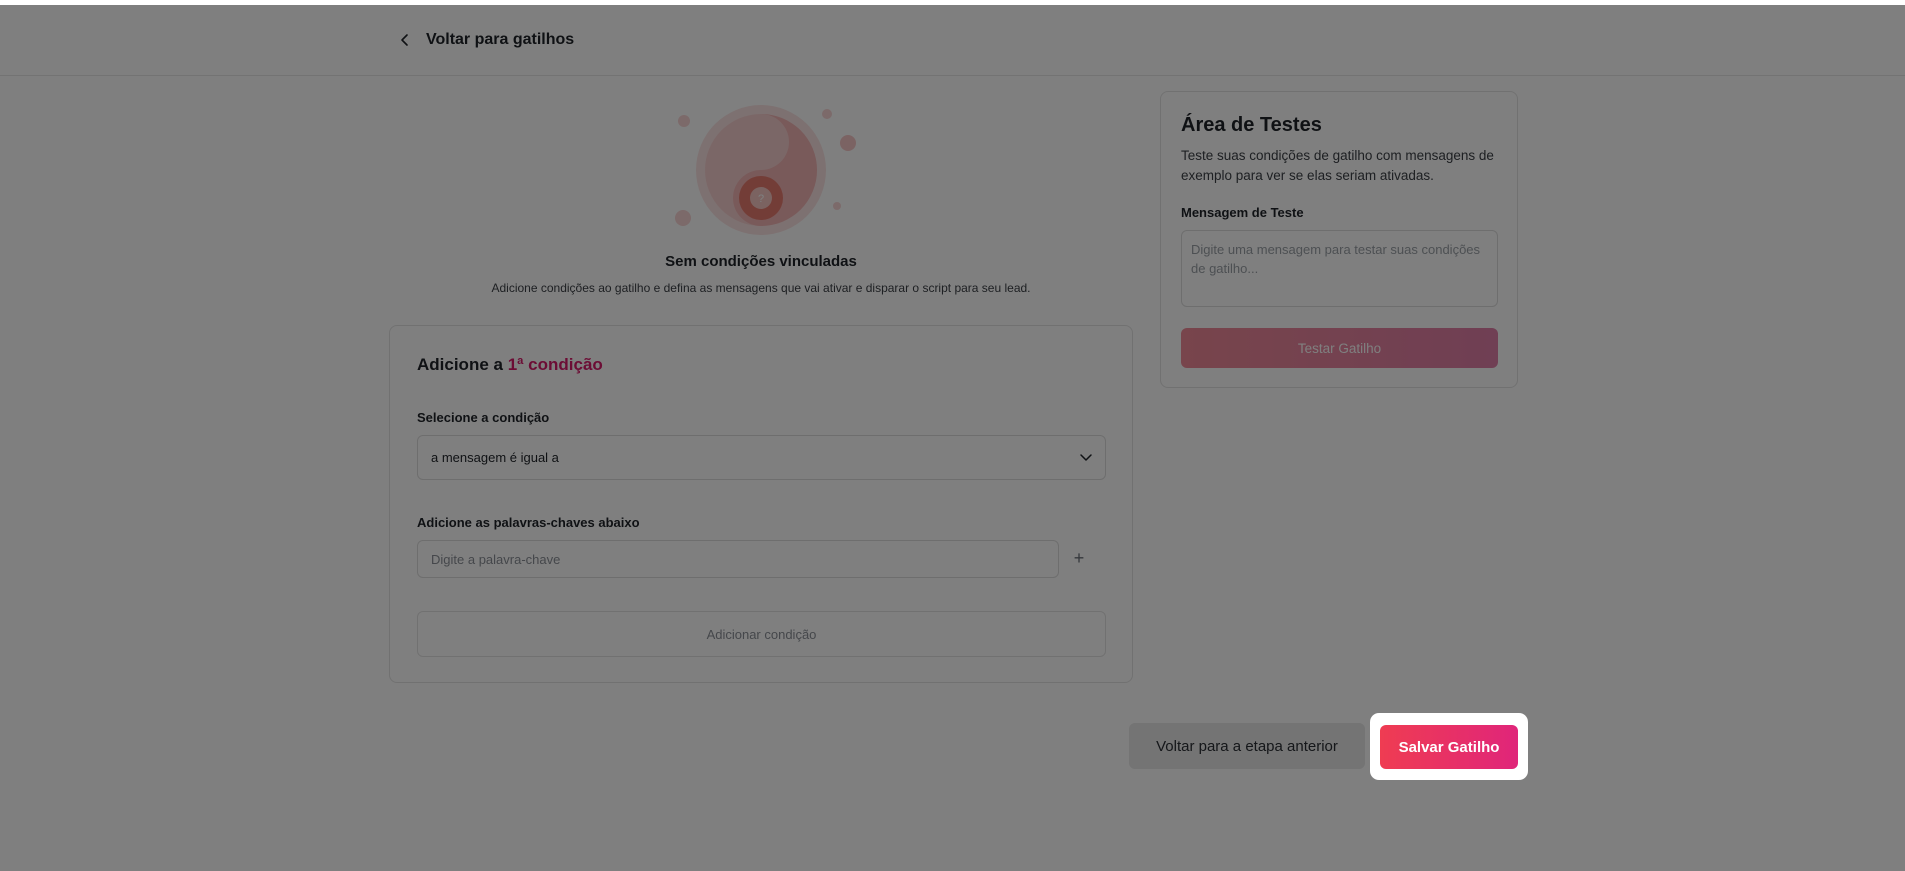 The width and height of the screenshot is (1905, 871). Describe the element at coordinates (1339, 348) in the screenshot. I see `test-trigger-button: Testar Gatilho` at that location.